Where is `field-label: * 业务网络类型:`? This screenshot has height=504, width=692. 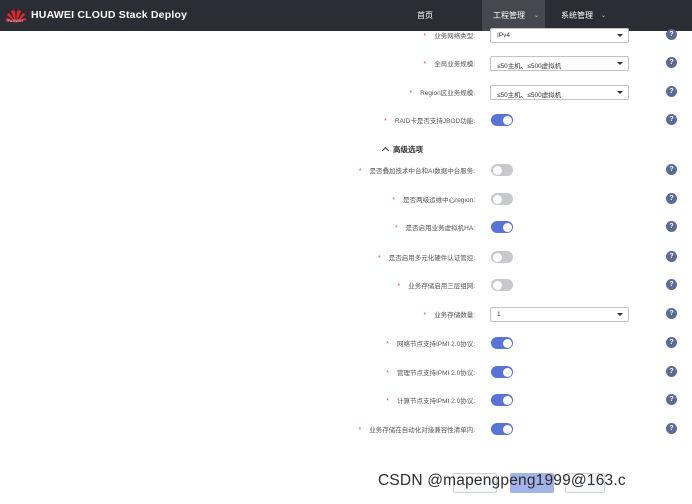
field-label: * 业务网络类型: is located at coordinates (449, 36).